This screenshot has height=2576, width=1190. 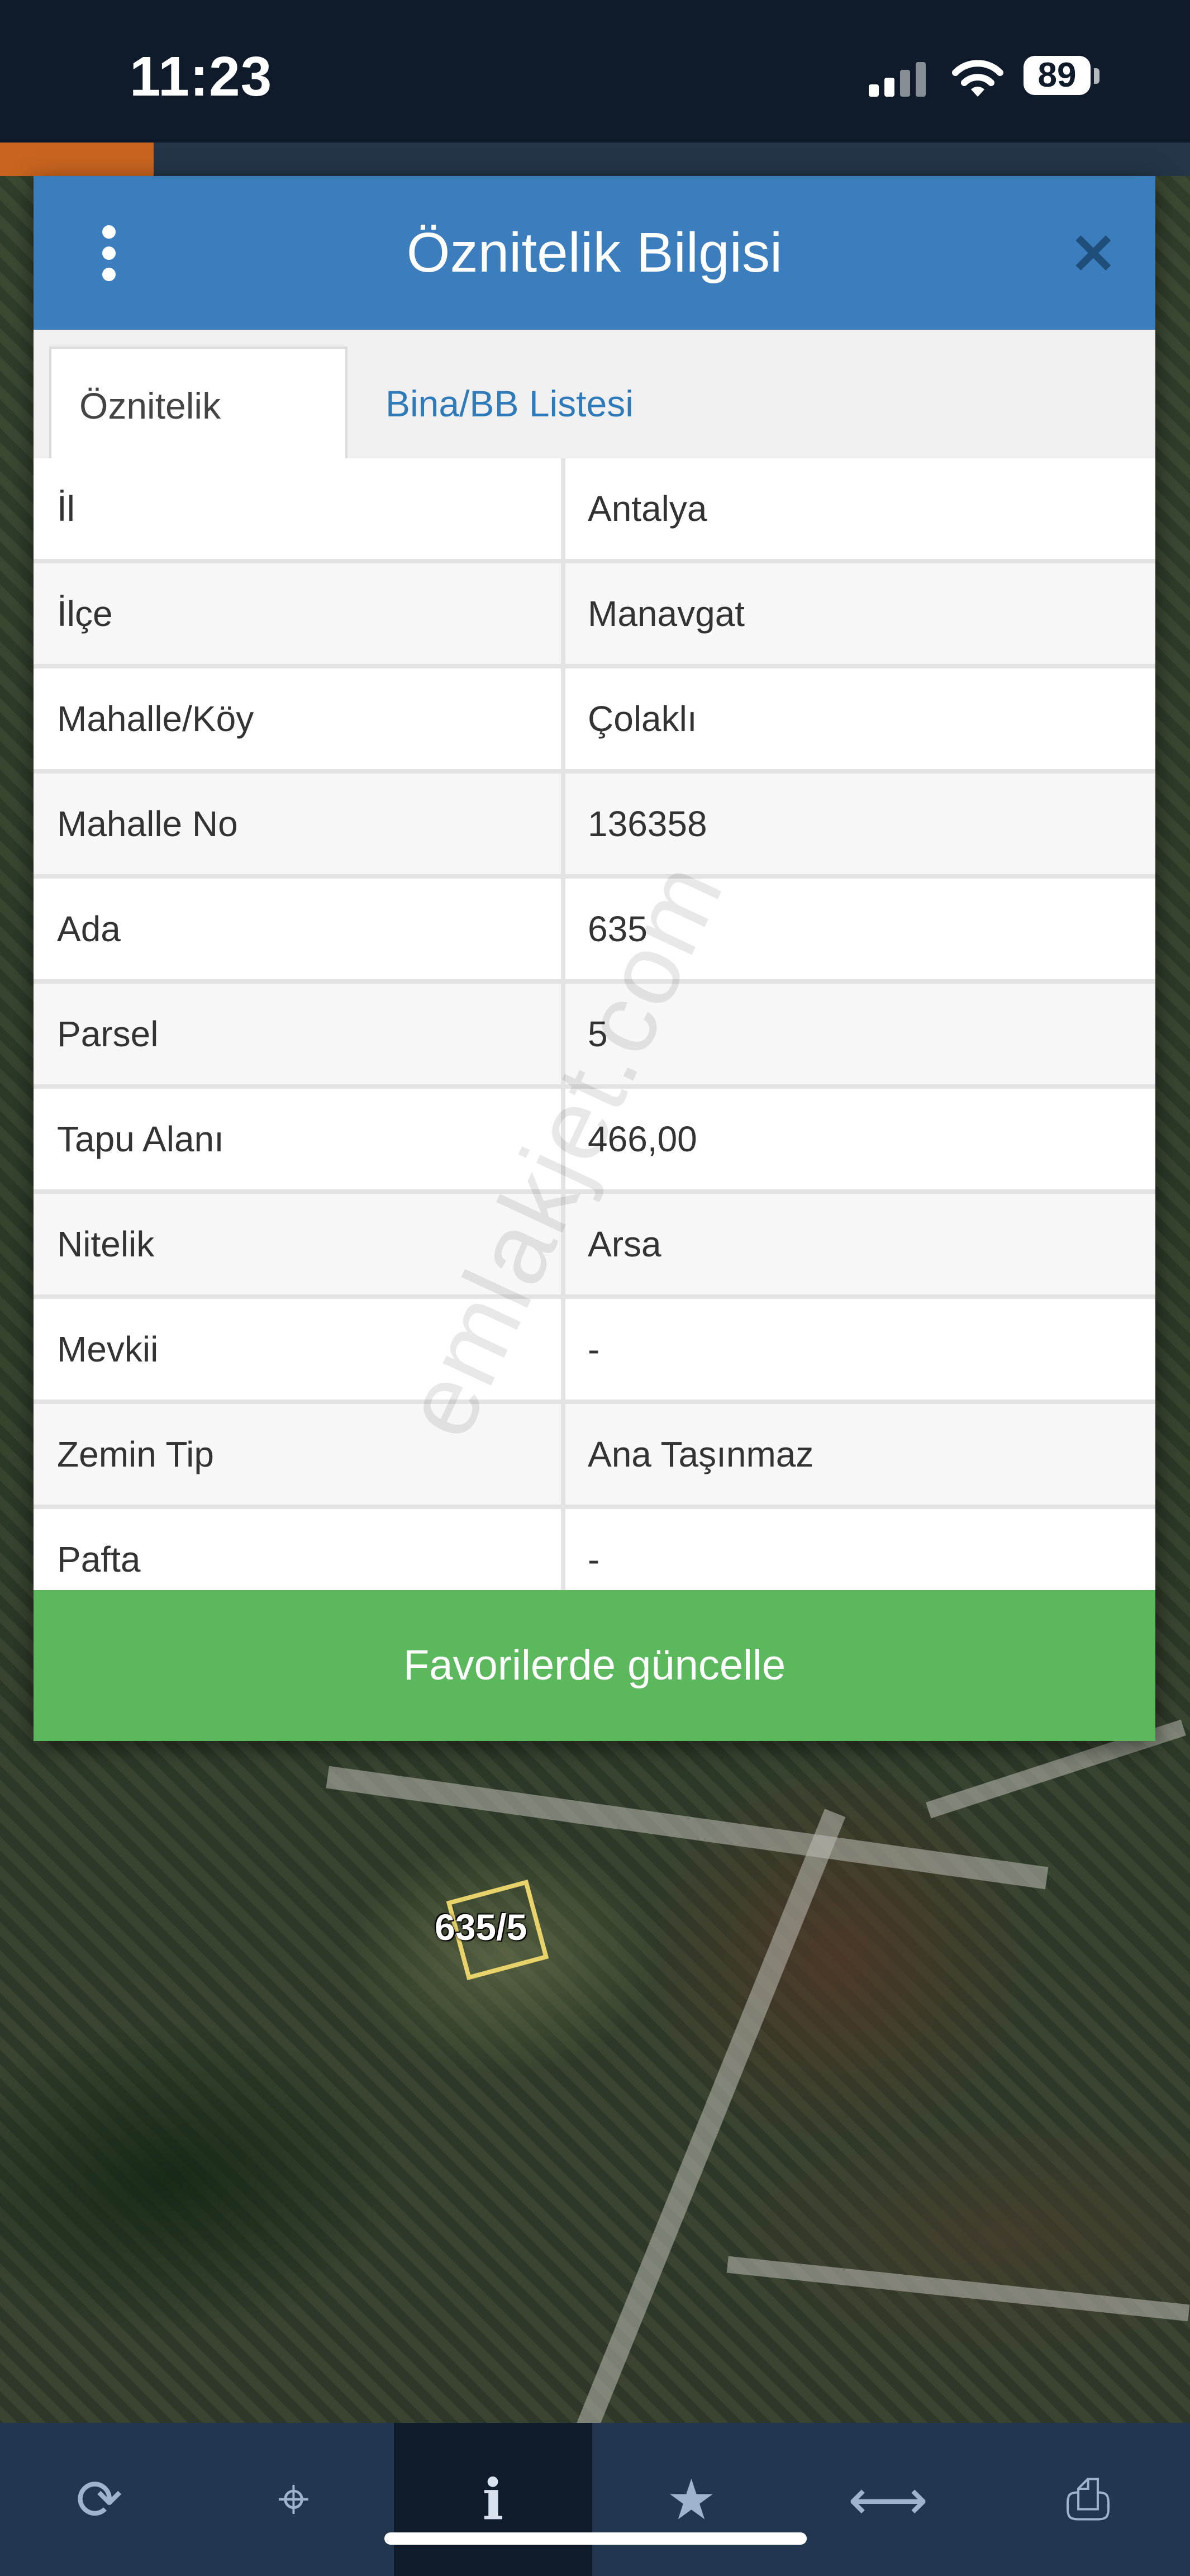 What do you see at coordinates (594, 826) in the screenshot?
I see `table-row: Mahalle No 136358` at bounding box center [594, 826].